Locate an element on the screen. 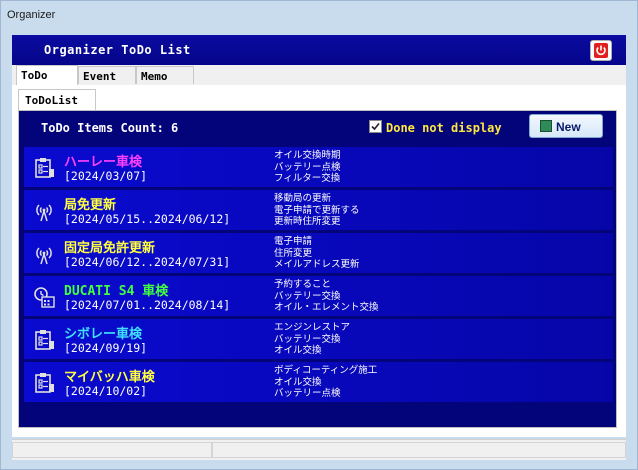 The image size is (638, 470). todo-item-detail-line: 更新時住所変更 is located at coordinates (307, 221).